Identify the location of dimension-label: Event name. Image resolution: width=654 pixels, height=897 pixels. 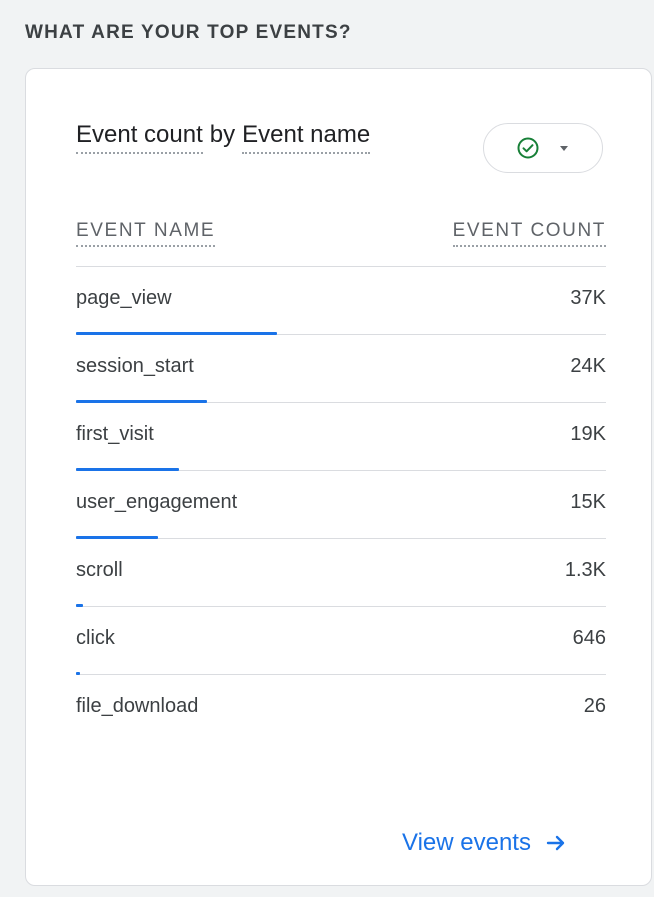
(306, 137).